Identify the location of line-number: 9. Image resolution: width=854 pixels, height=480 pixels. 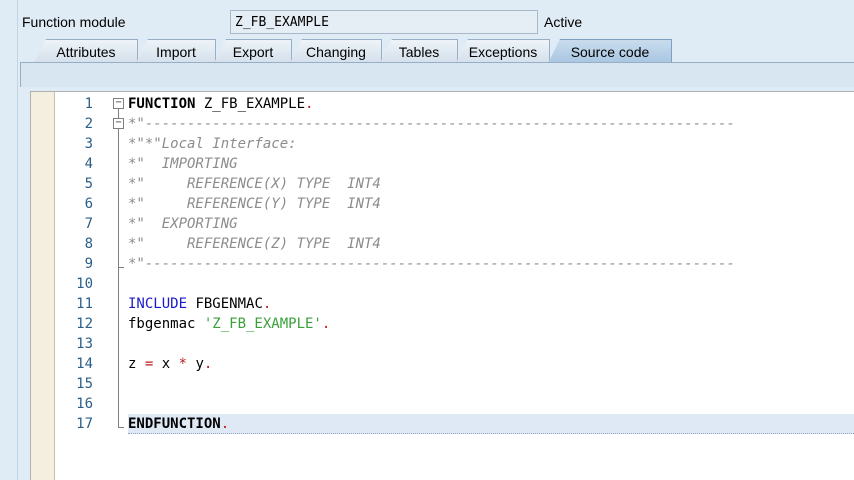
(88, 264).